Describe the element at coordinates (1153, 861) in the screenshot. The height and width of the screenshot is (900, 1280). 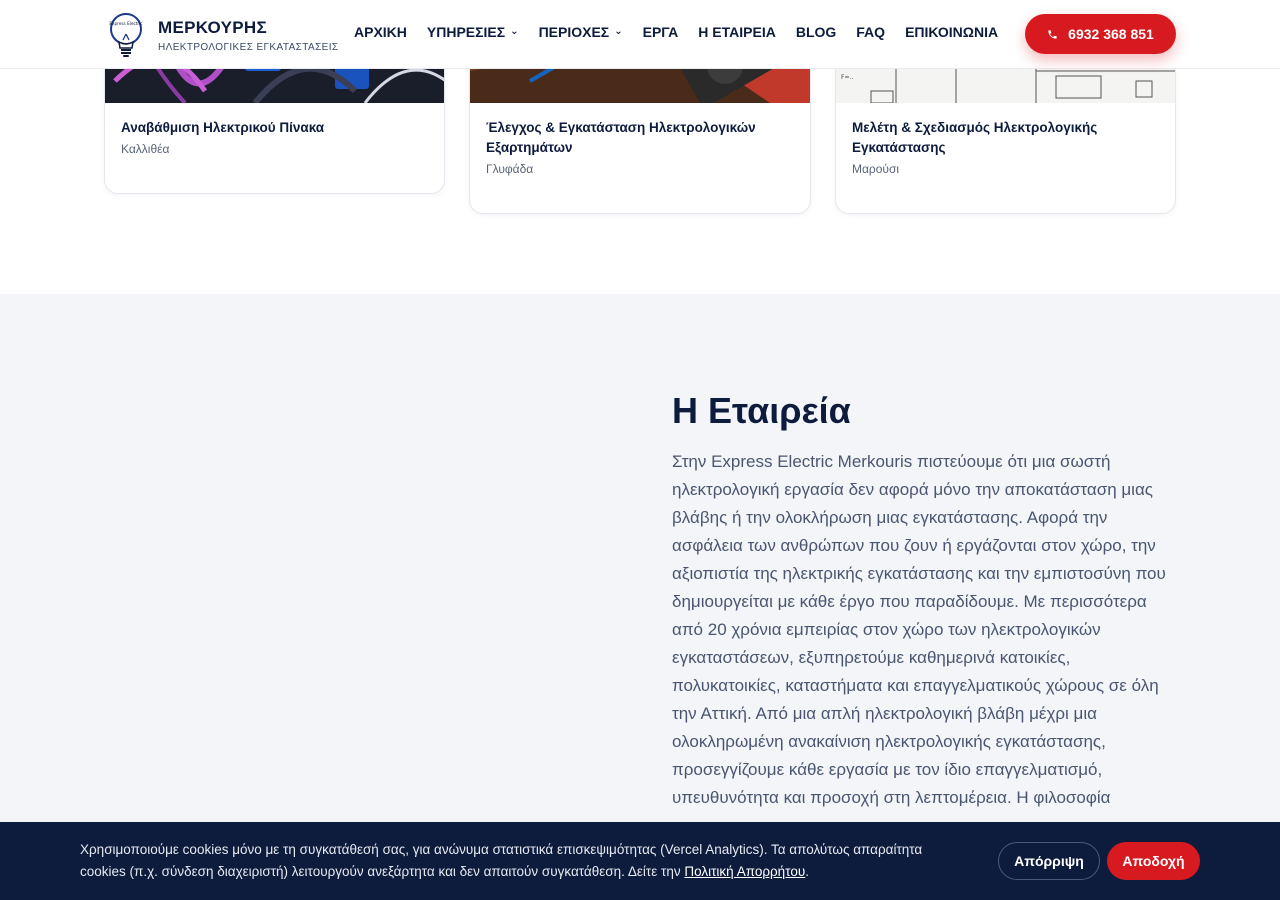
I see `accept-cookies-button: Αποδοχή` at that location.